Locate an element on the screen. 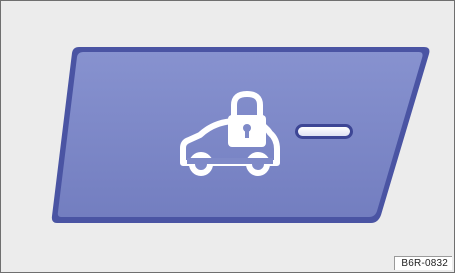 Image resolution: width=455 pixels, height=273 pixels. indicator-light-lens is located at coordinates (324, 131).